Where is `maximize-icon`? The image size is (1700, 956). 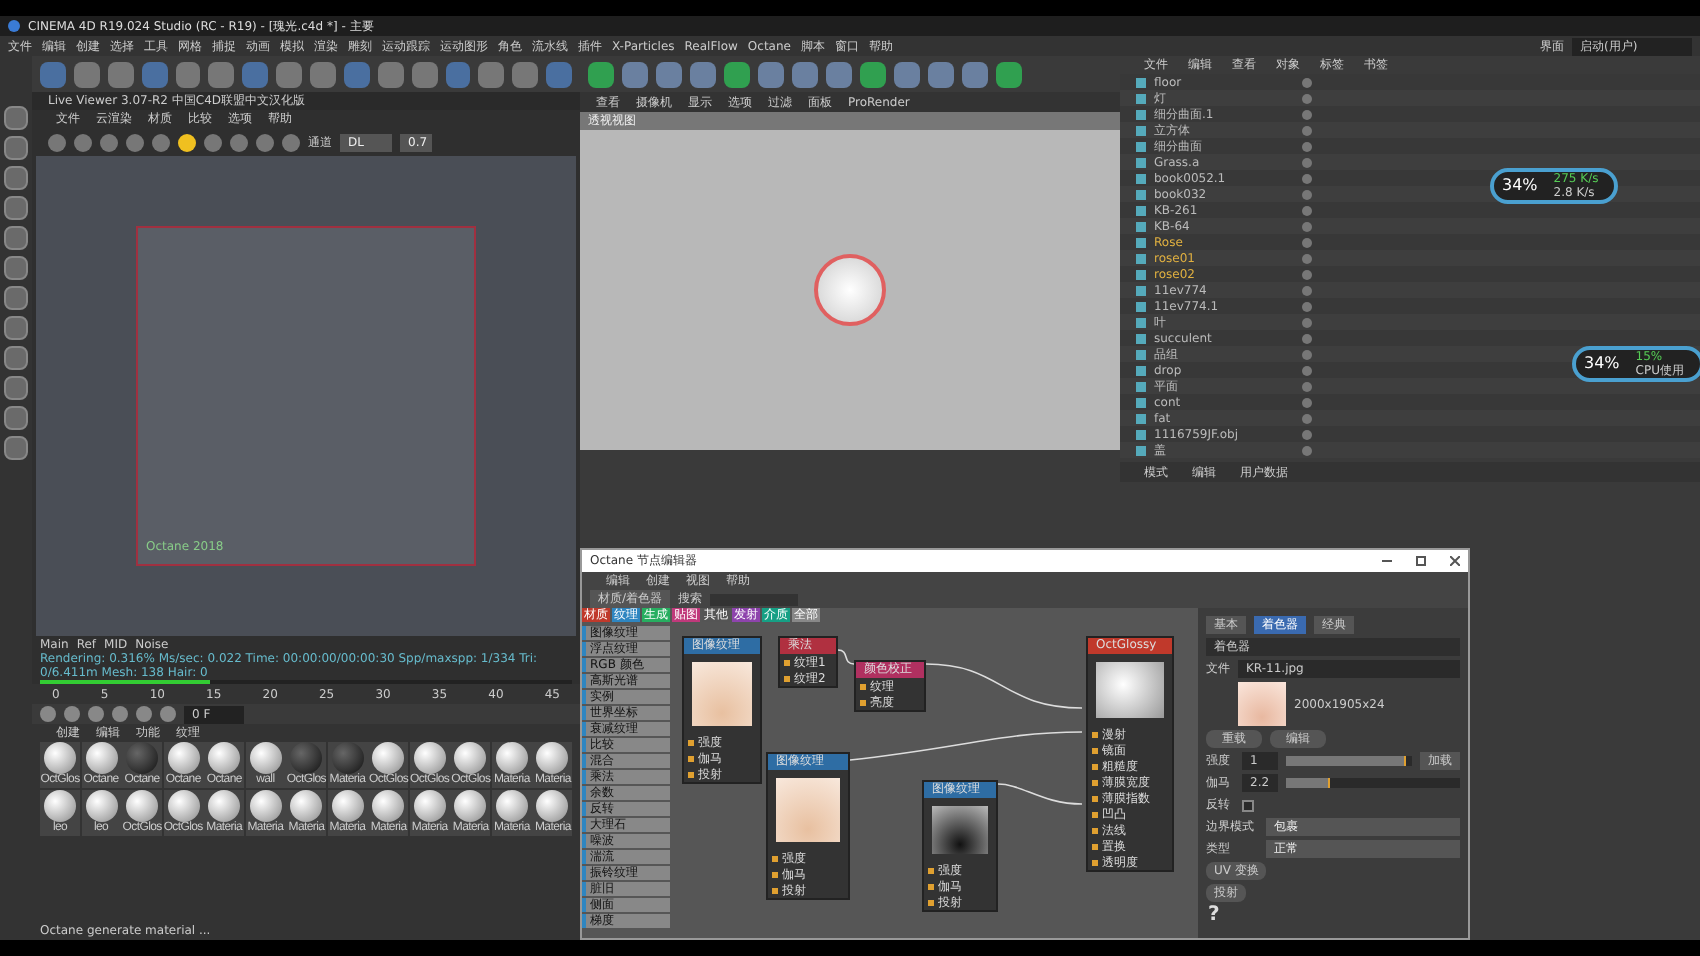
maximize-icon is located at coordinates (1421, 561).